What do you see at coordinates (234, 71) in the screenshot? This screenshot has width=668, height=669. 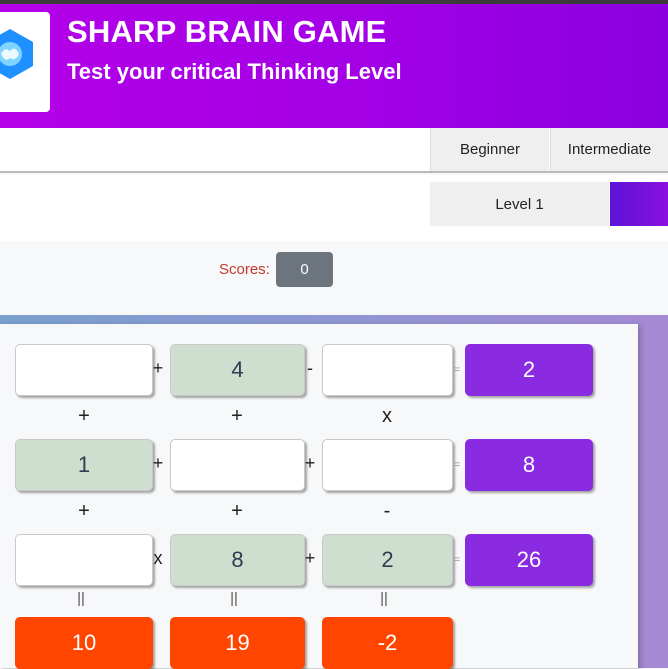 I see `app-subtitle: Test your critical Thinking Level` at bounding box center [234, 71].